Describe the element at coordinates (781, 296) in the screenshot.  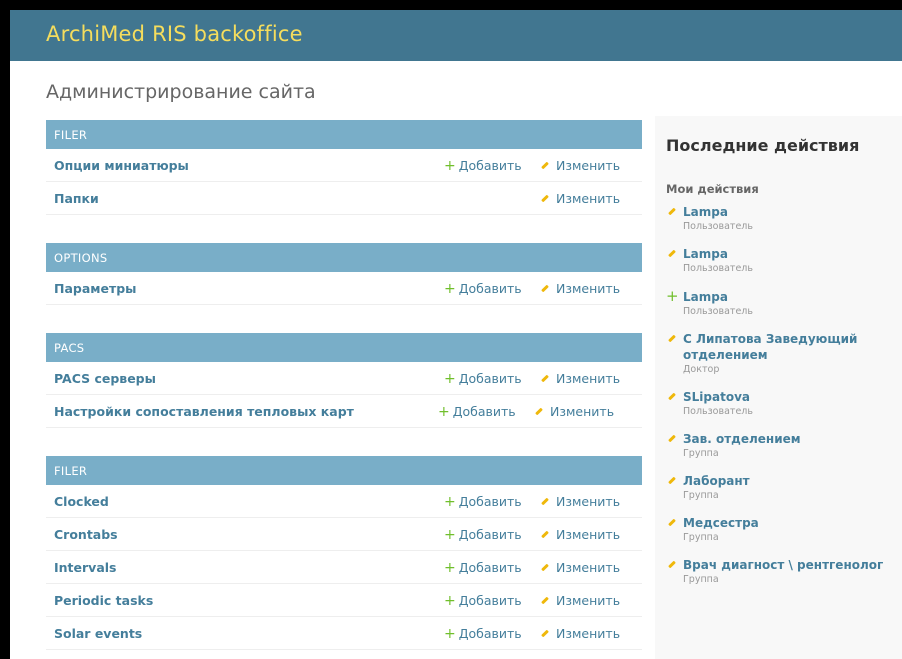
I see `action-link: + Lampa` at that location.